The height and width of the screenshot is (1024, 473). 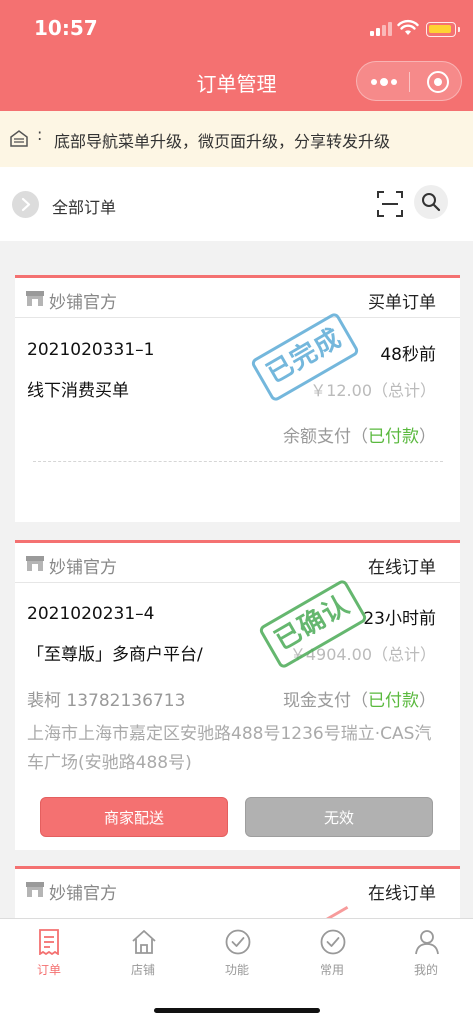 What do you see at coordinates (373, 390) in the screenshot?
I see `order-price: ￥12.00（总计）` at bounding box center [373, 390].